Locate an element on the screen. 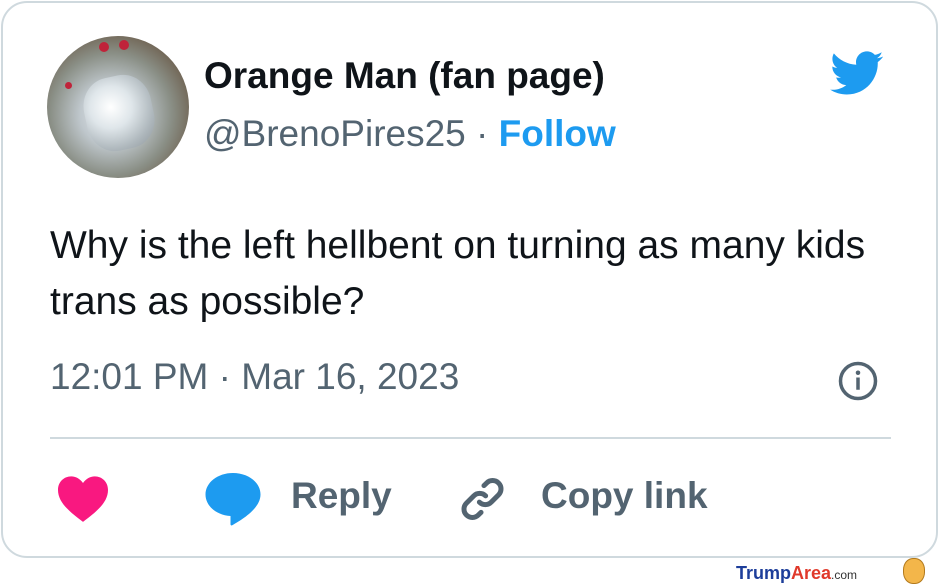  avatar is located at coordinates (118, 107).